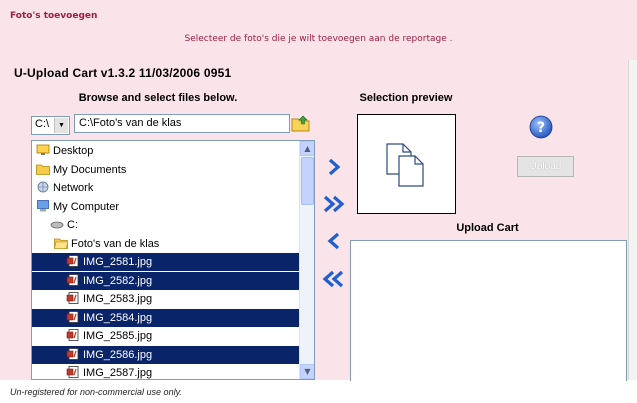 The width and height of the screenshot is (637, 403). Describe the element at coordinates (44, 170) in the screenshot. I see `folder-icon` at that location.